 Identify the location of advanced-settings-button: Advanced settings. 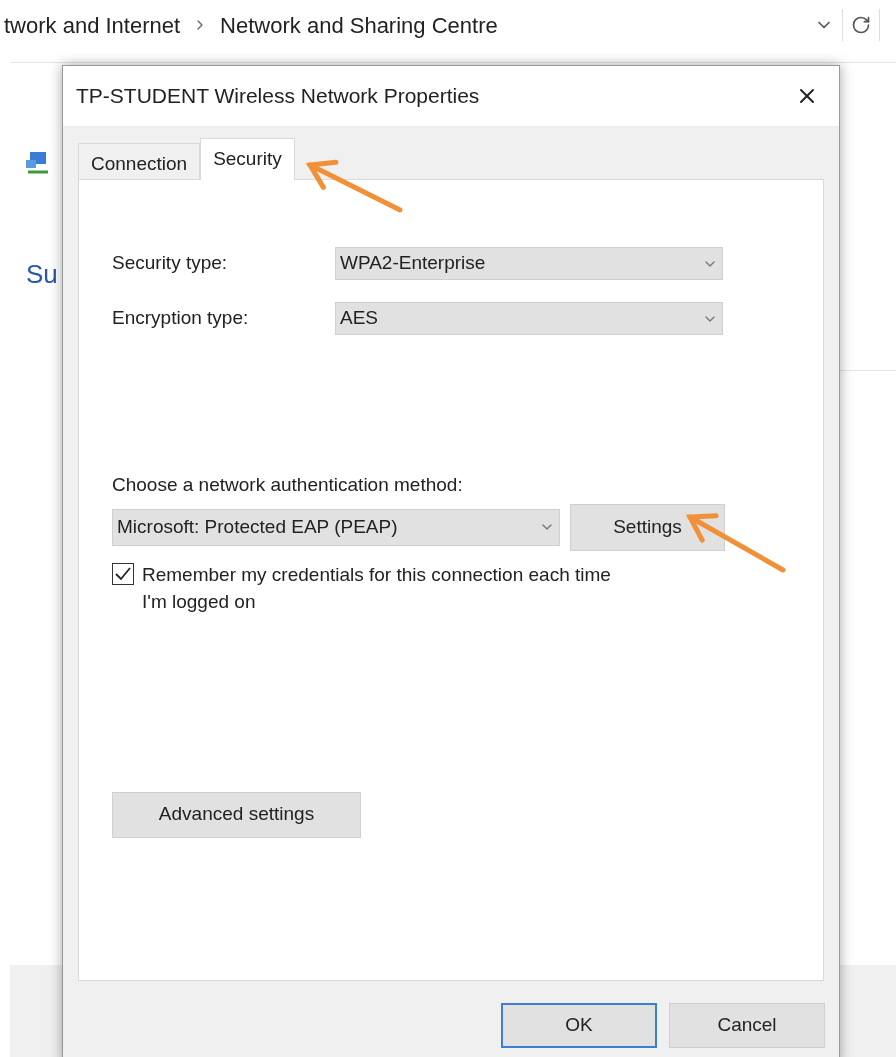
(236, 814).